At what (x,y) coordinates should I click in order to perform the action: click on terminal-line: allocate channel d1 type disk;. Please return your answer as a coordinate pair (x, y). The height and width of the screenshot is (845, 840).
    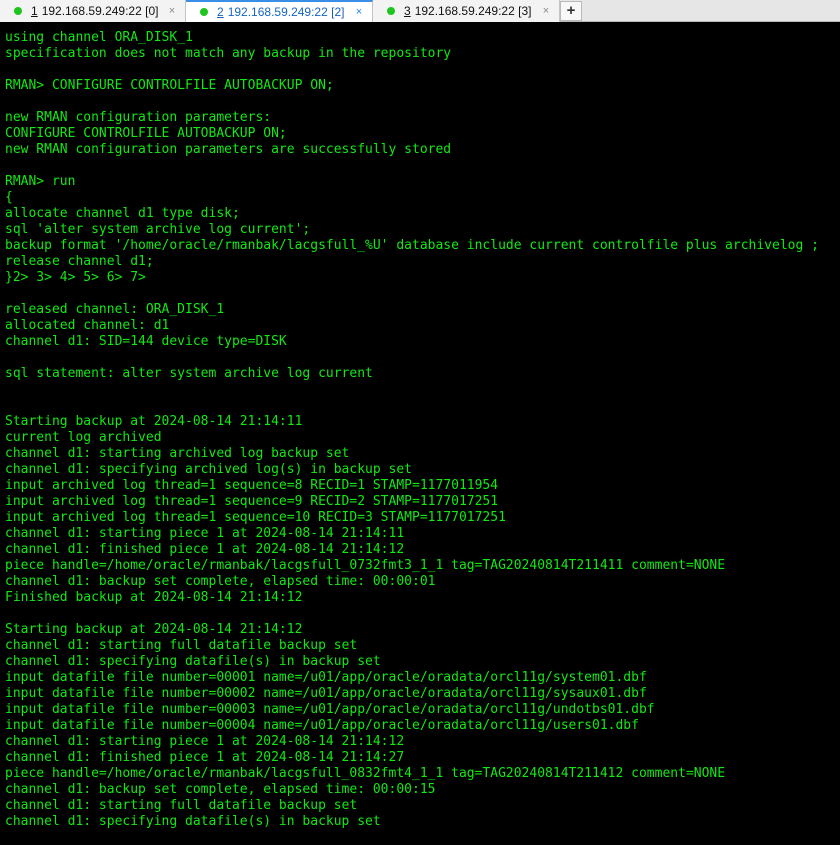
    Looking at the image, I should click on (122, 213).